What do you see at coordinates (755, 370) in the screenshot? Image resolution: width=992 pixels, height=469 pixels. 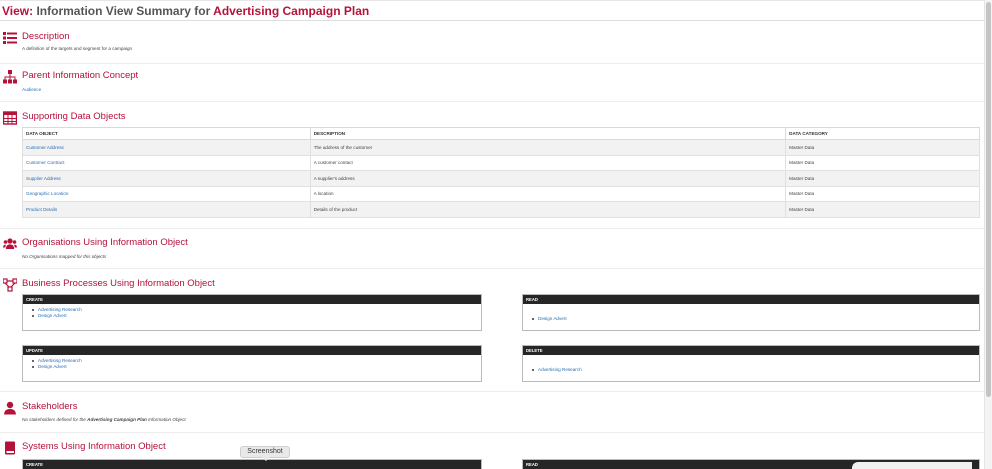 I see `list-item: Advertising Research` at bounding box center [755, 370].